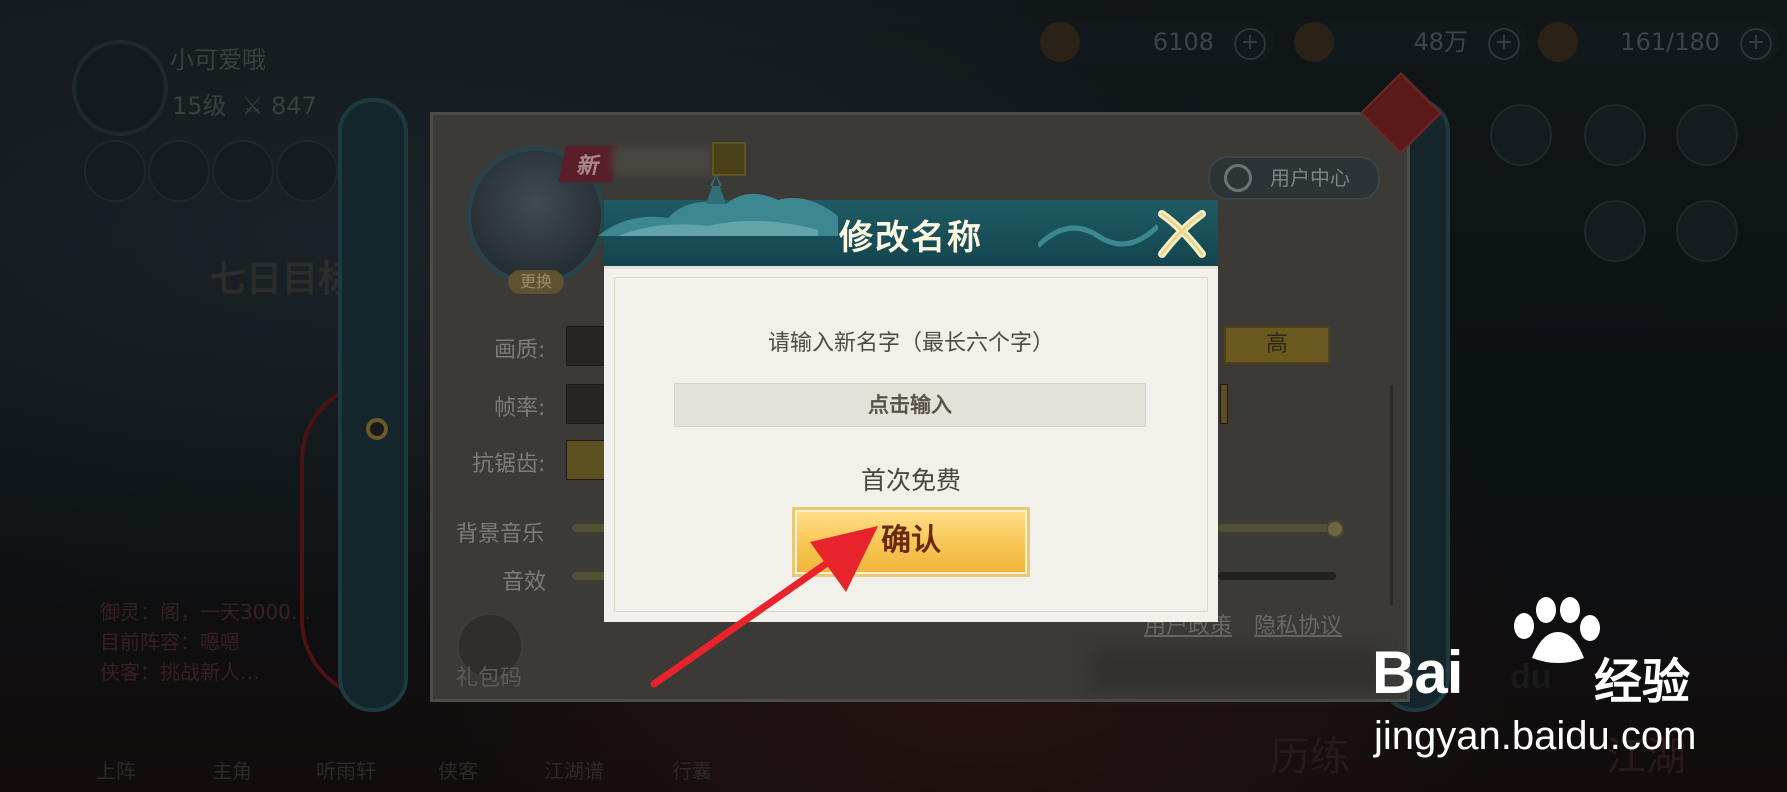 This screenshot has width=1787, height=792. Describe the element at coordinates (170, 642) in the screenshot. I see `notice-line: 目前阵容：嗯嗯` at that location.